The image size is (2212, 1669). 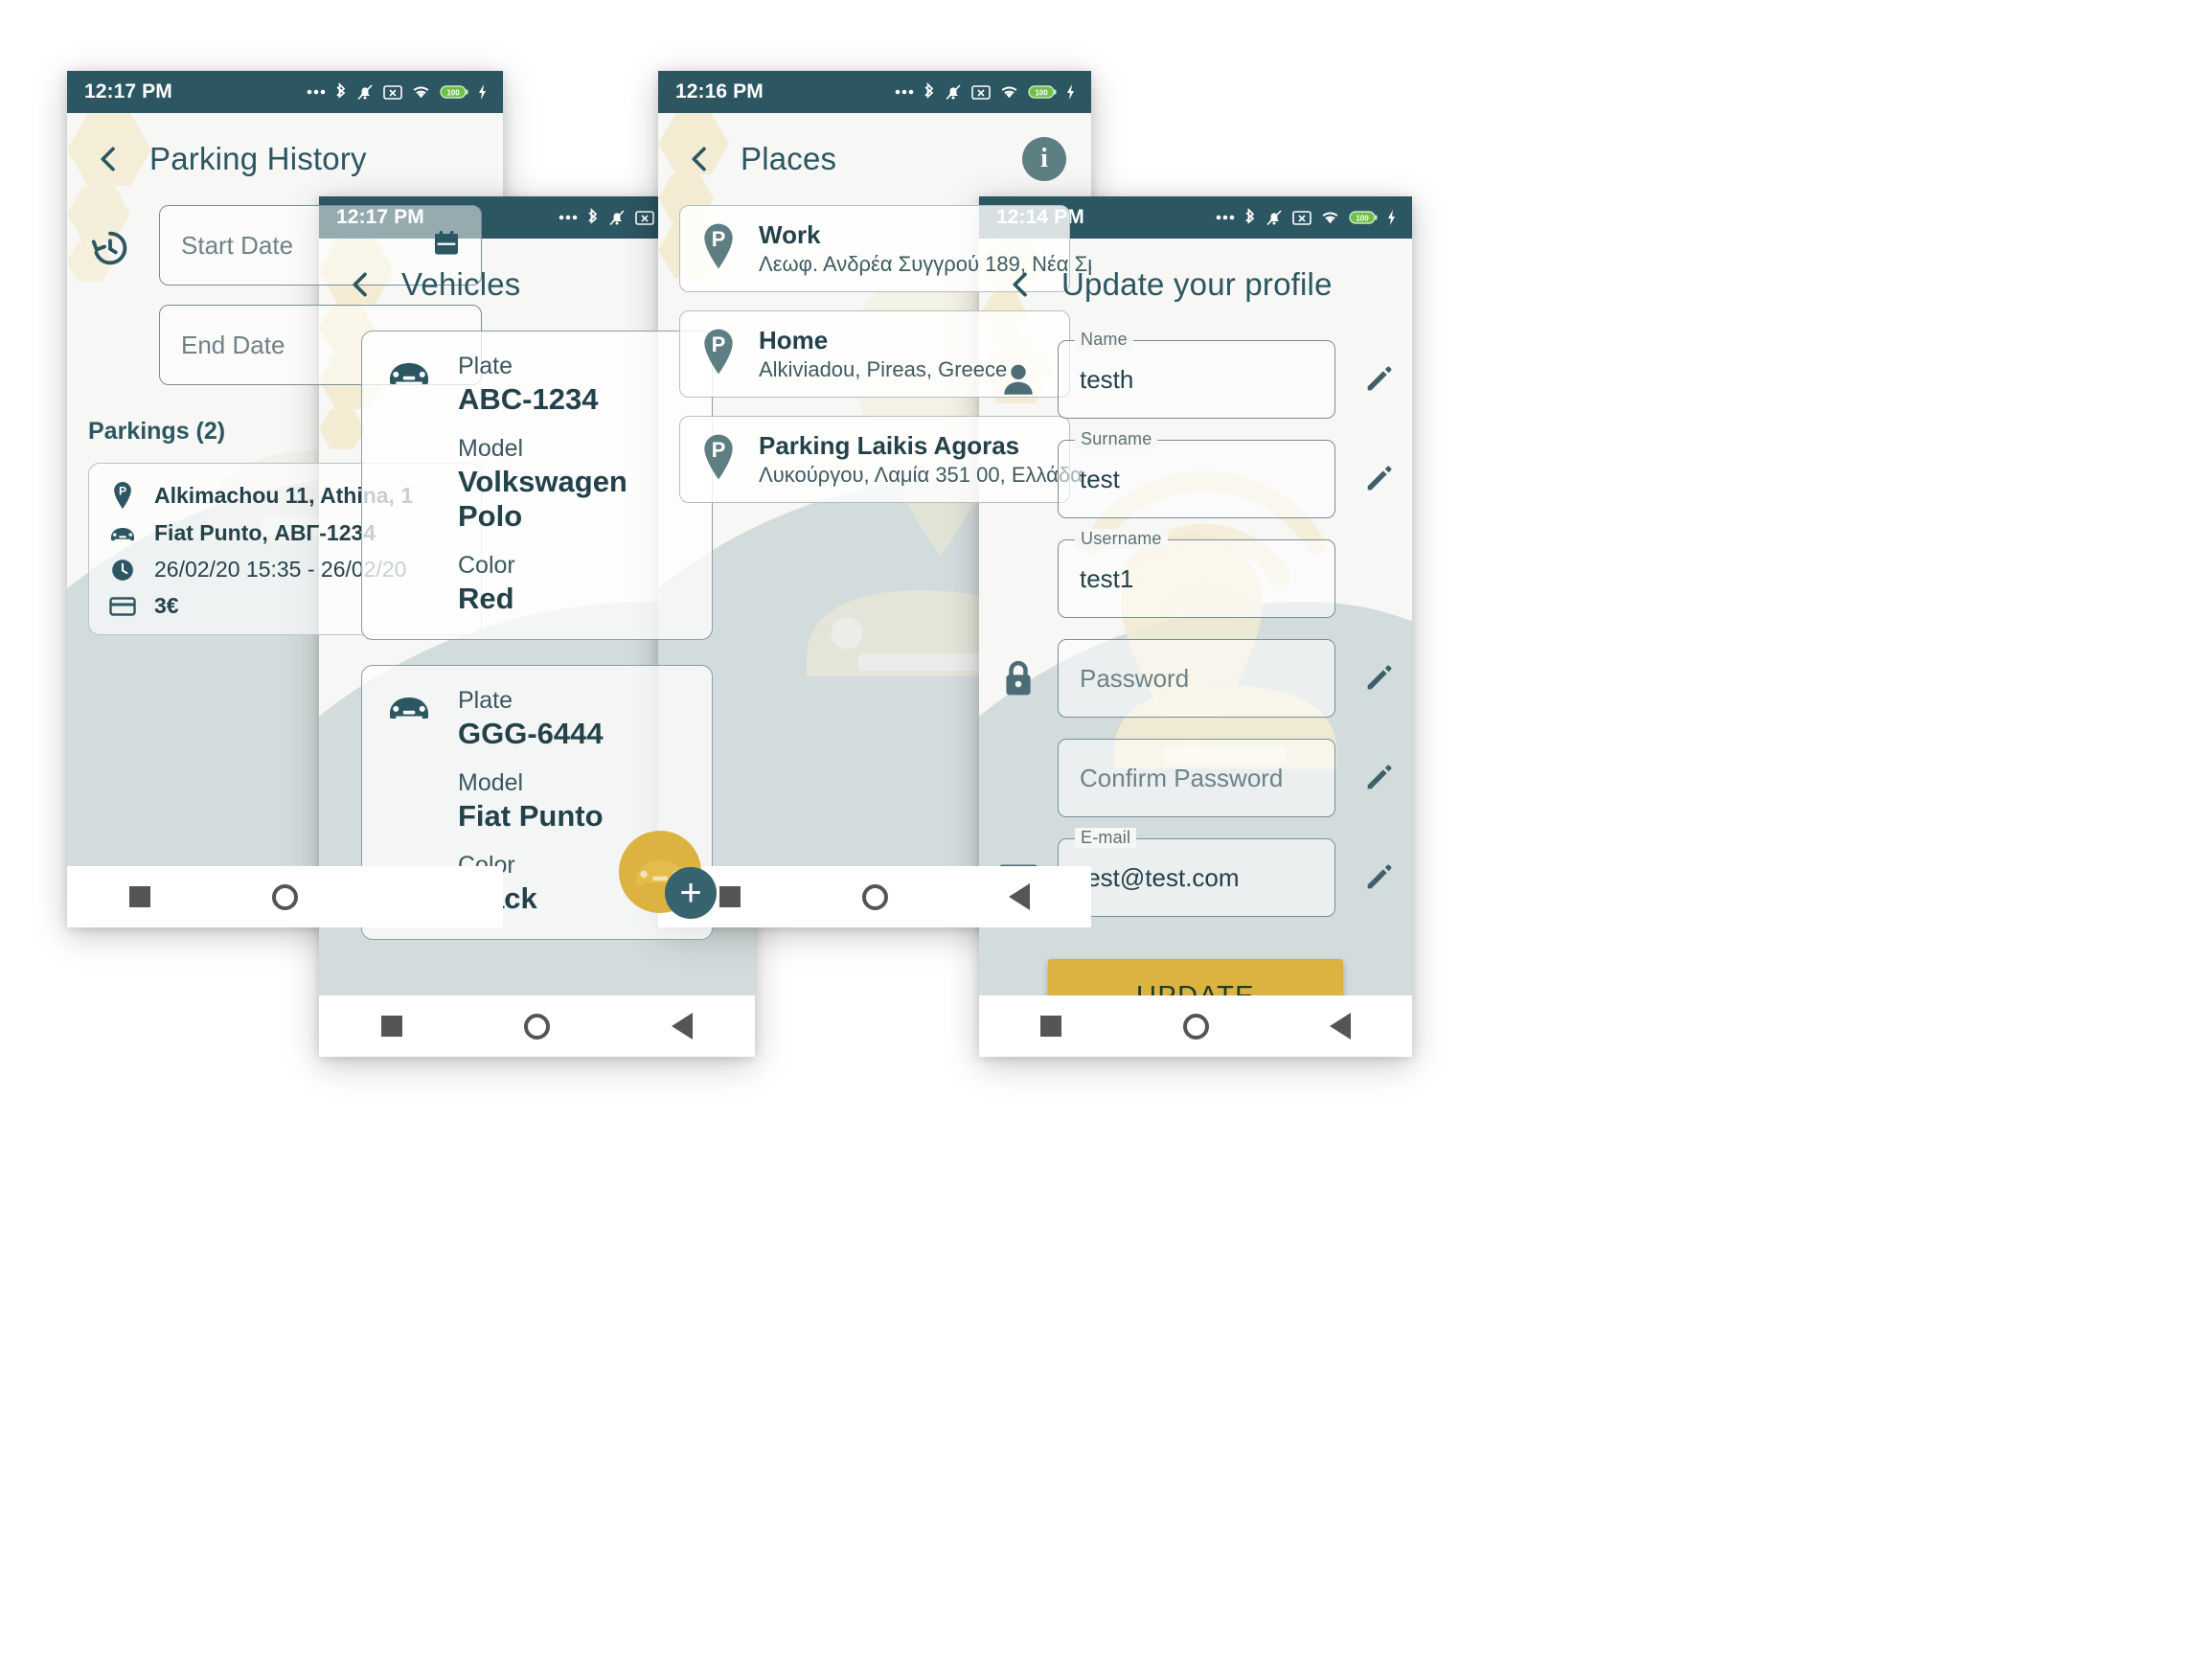 I want to click on person-icon, so click(x=1018, y=379).